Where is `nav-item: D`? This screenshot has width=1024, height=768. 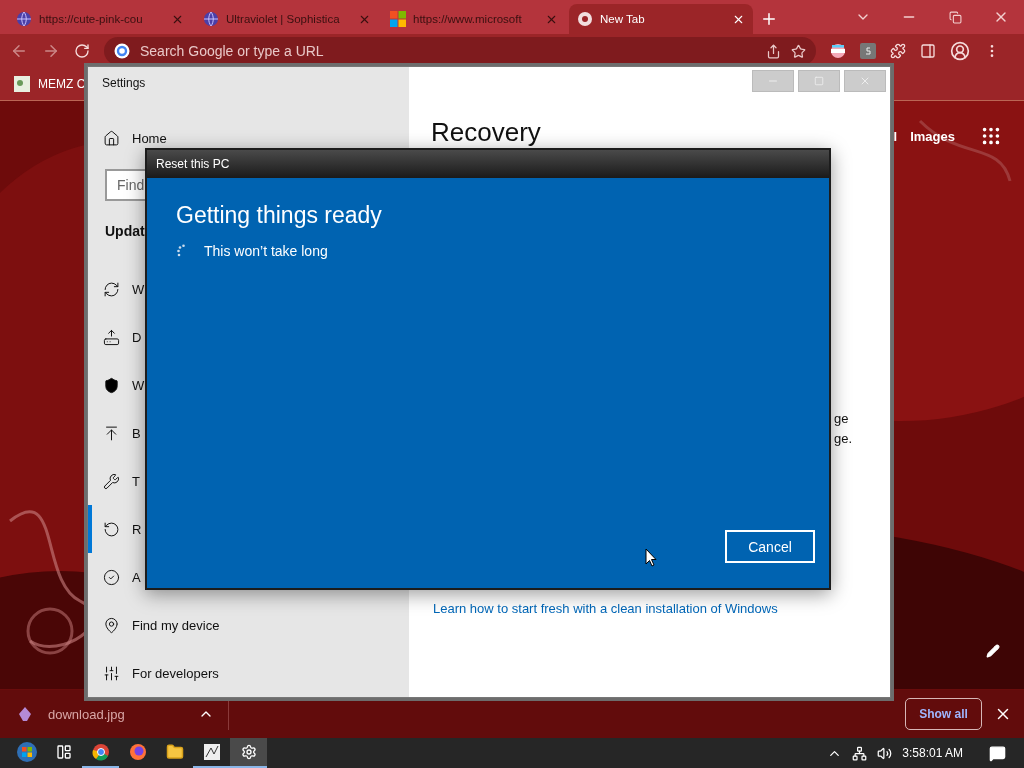
nav-item: D is located at coordinates (248, 337).